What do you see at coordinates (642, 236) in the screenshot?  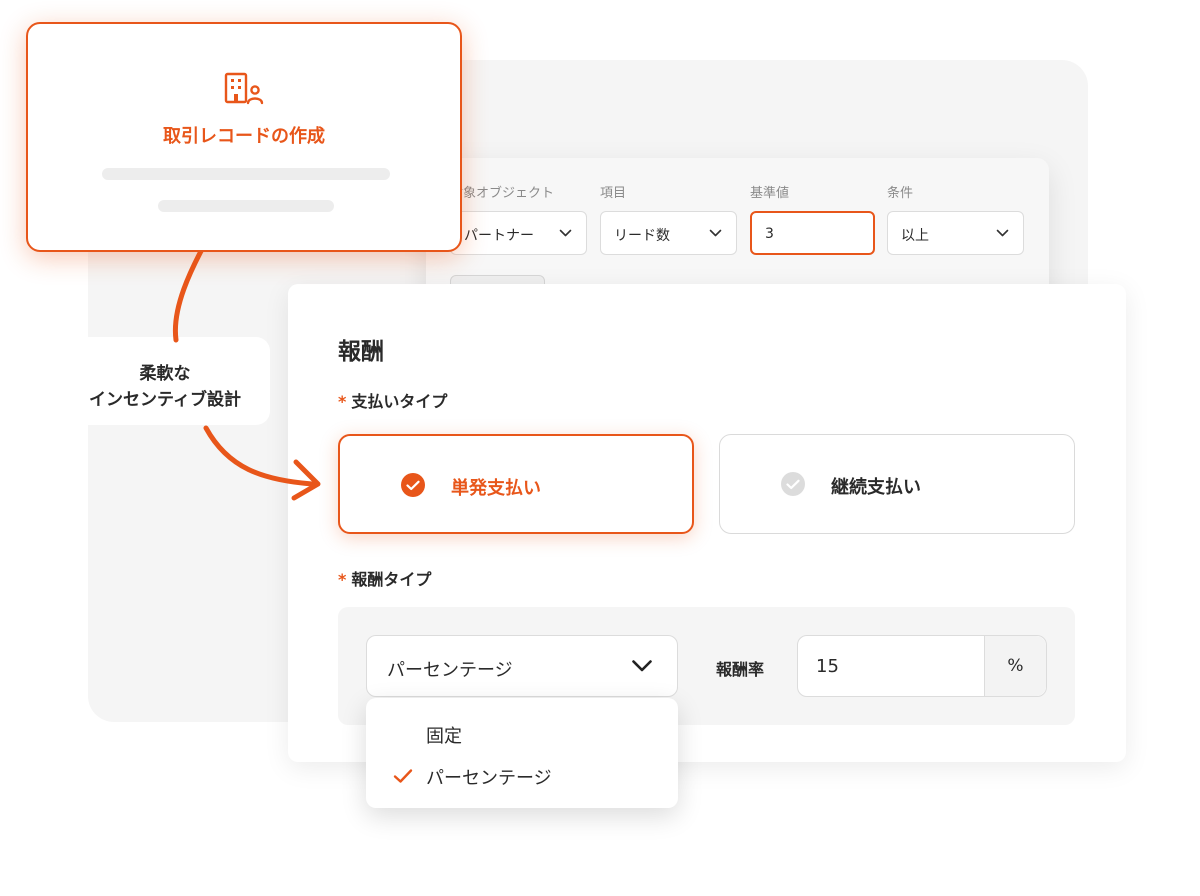 I see `field-select-value: リード数` at bounding box center [642, 236].